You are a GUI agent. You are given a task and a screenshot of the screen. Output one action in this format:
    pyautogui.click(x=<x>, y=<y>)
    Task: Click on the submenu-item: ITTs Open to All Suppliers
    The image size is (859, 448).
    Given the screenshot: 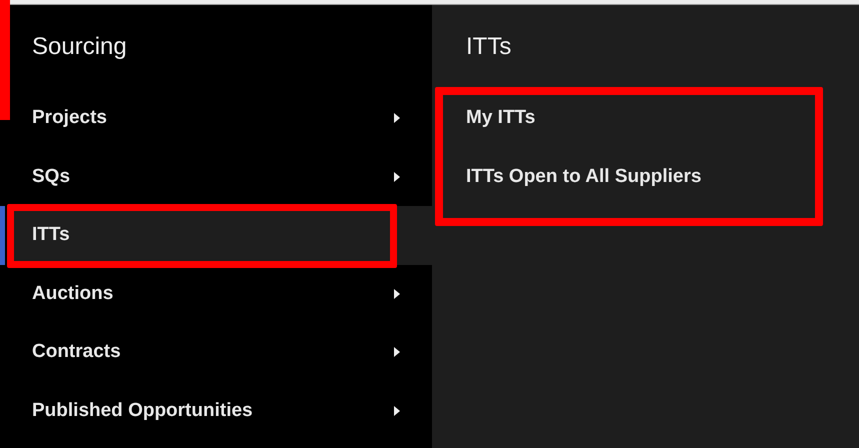 What is the action you would take?
    pyautogui.click(x=645, y=177)
    